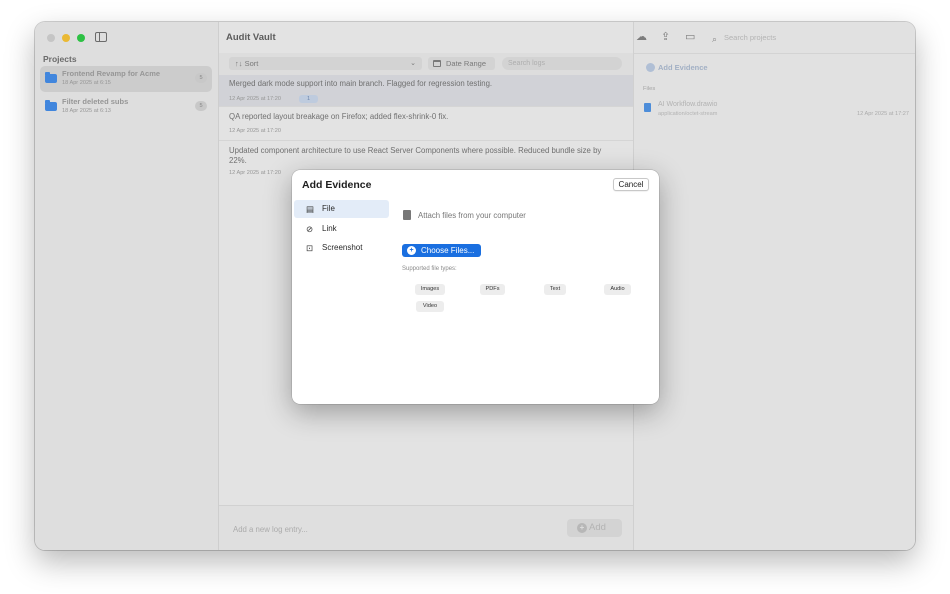  I want to click on plus-icon: +, so click(411, 250).